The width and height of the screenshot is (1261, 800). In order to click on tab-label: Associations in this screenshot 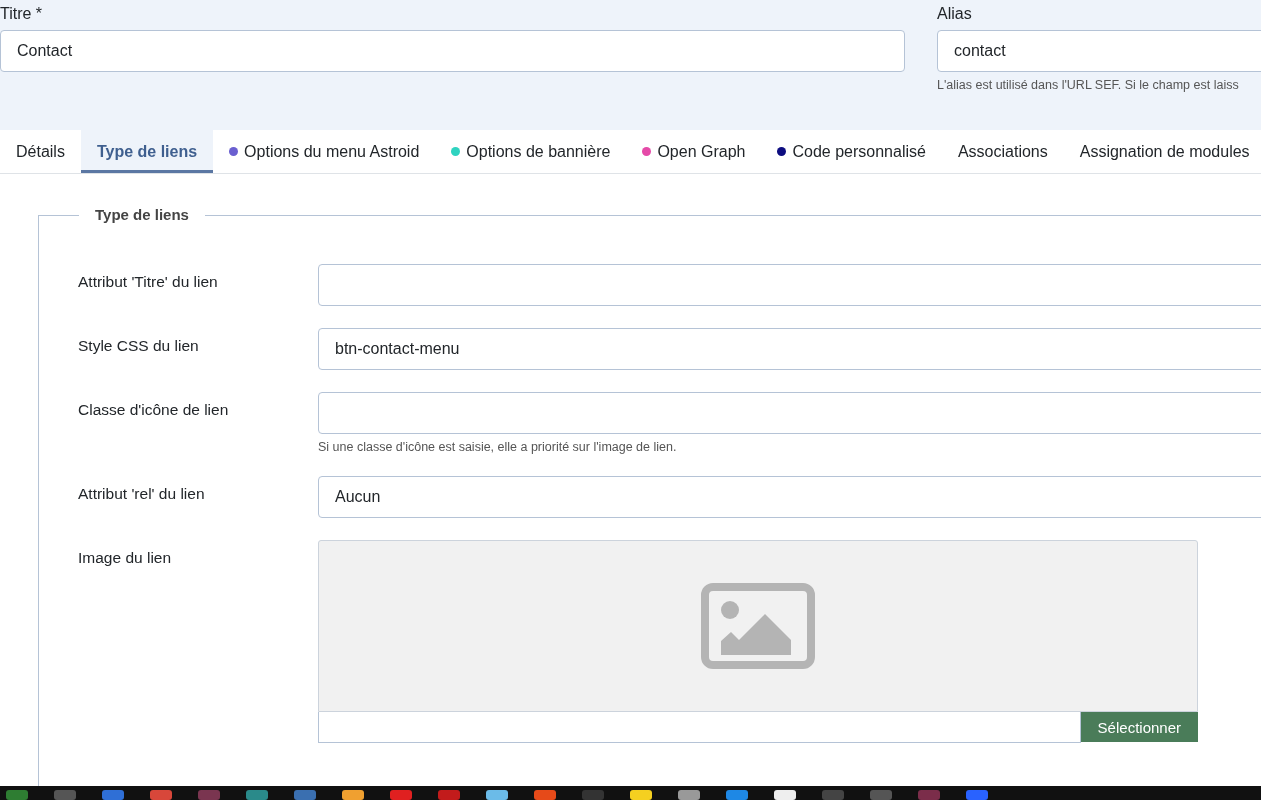, I will do `click(1002, 151)`.